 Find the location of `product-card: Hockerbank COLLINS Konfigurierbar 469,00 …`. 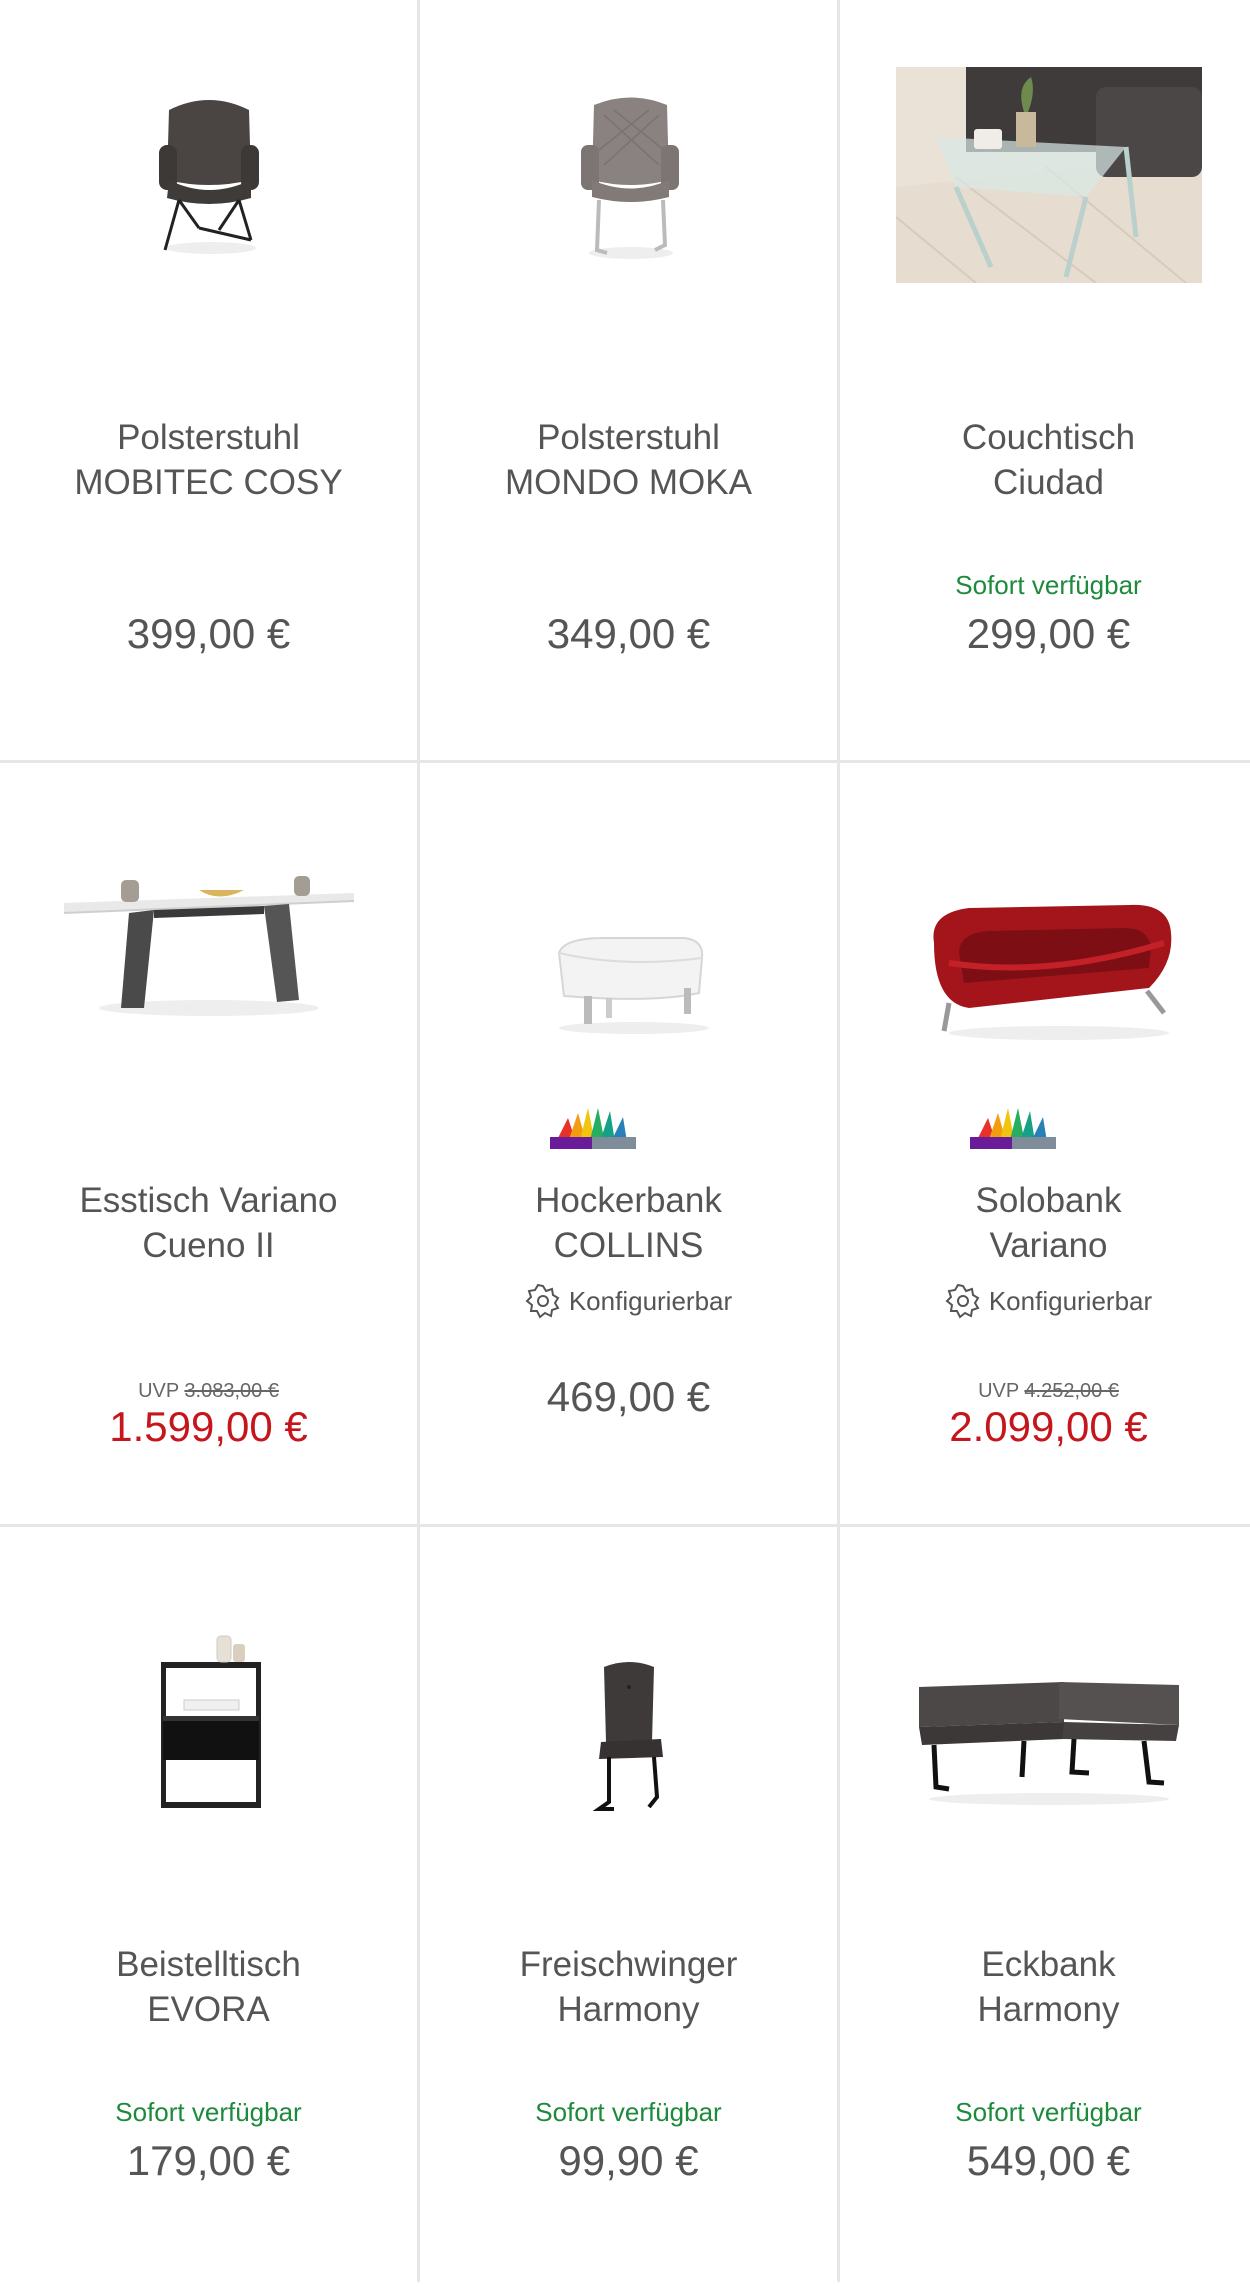

product-card: Hockerbank COLLINS Konfigurierbar 469,00 … is located at coordinates (628, 1143).